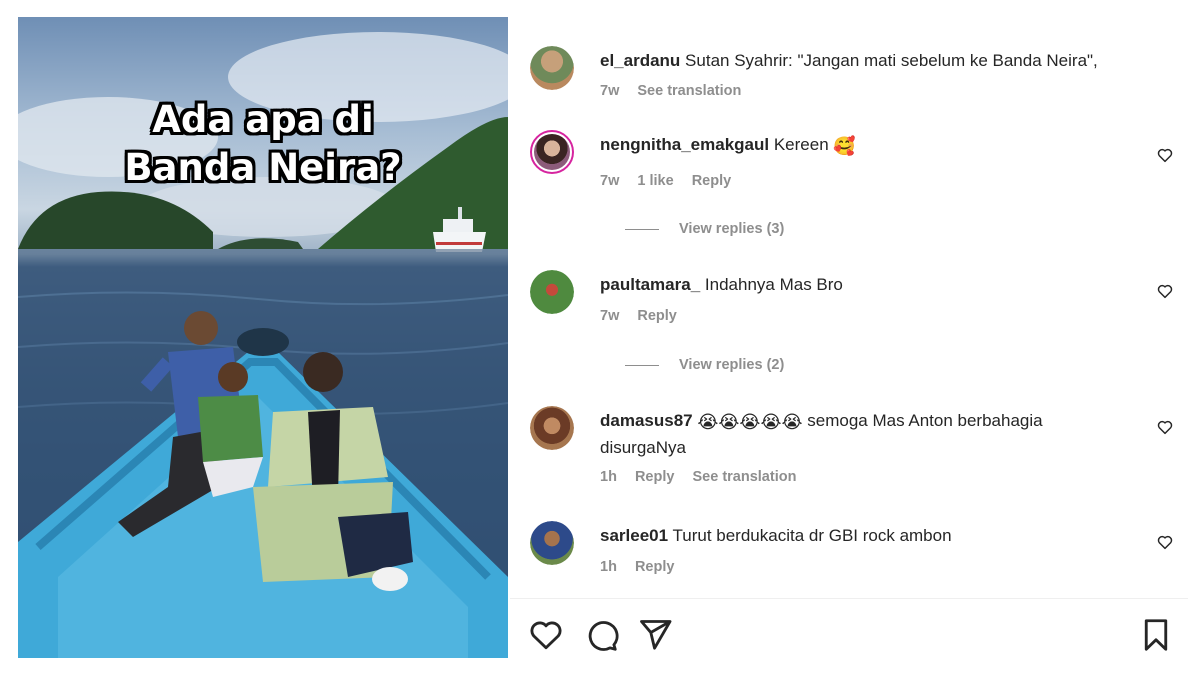 The width and height of the screenshot is (1200, 675). Describe the element at coordinates (750, 422) in the screenshot. I see `crying-face-emoji: 😭😭😭😭😭` at that location.